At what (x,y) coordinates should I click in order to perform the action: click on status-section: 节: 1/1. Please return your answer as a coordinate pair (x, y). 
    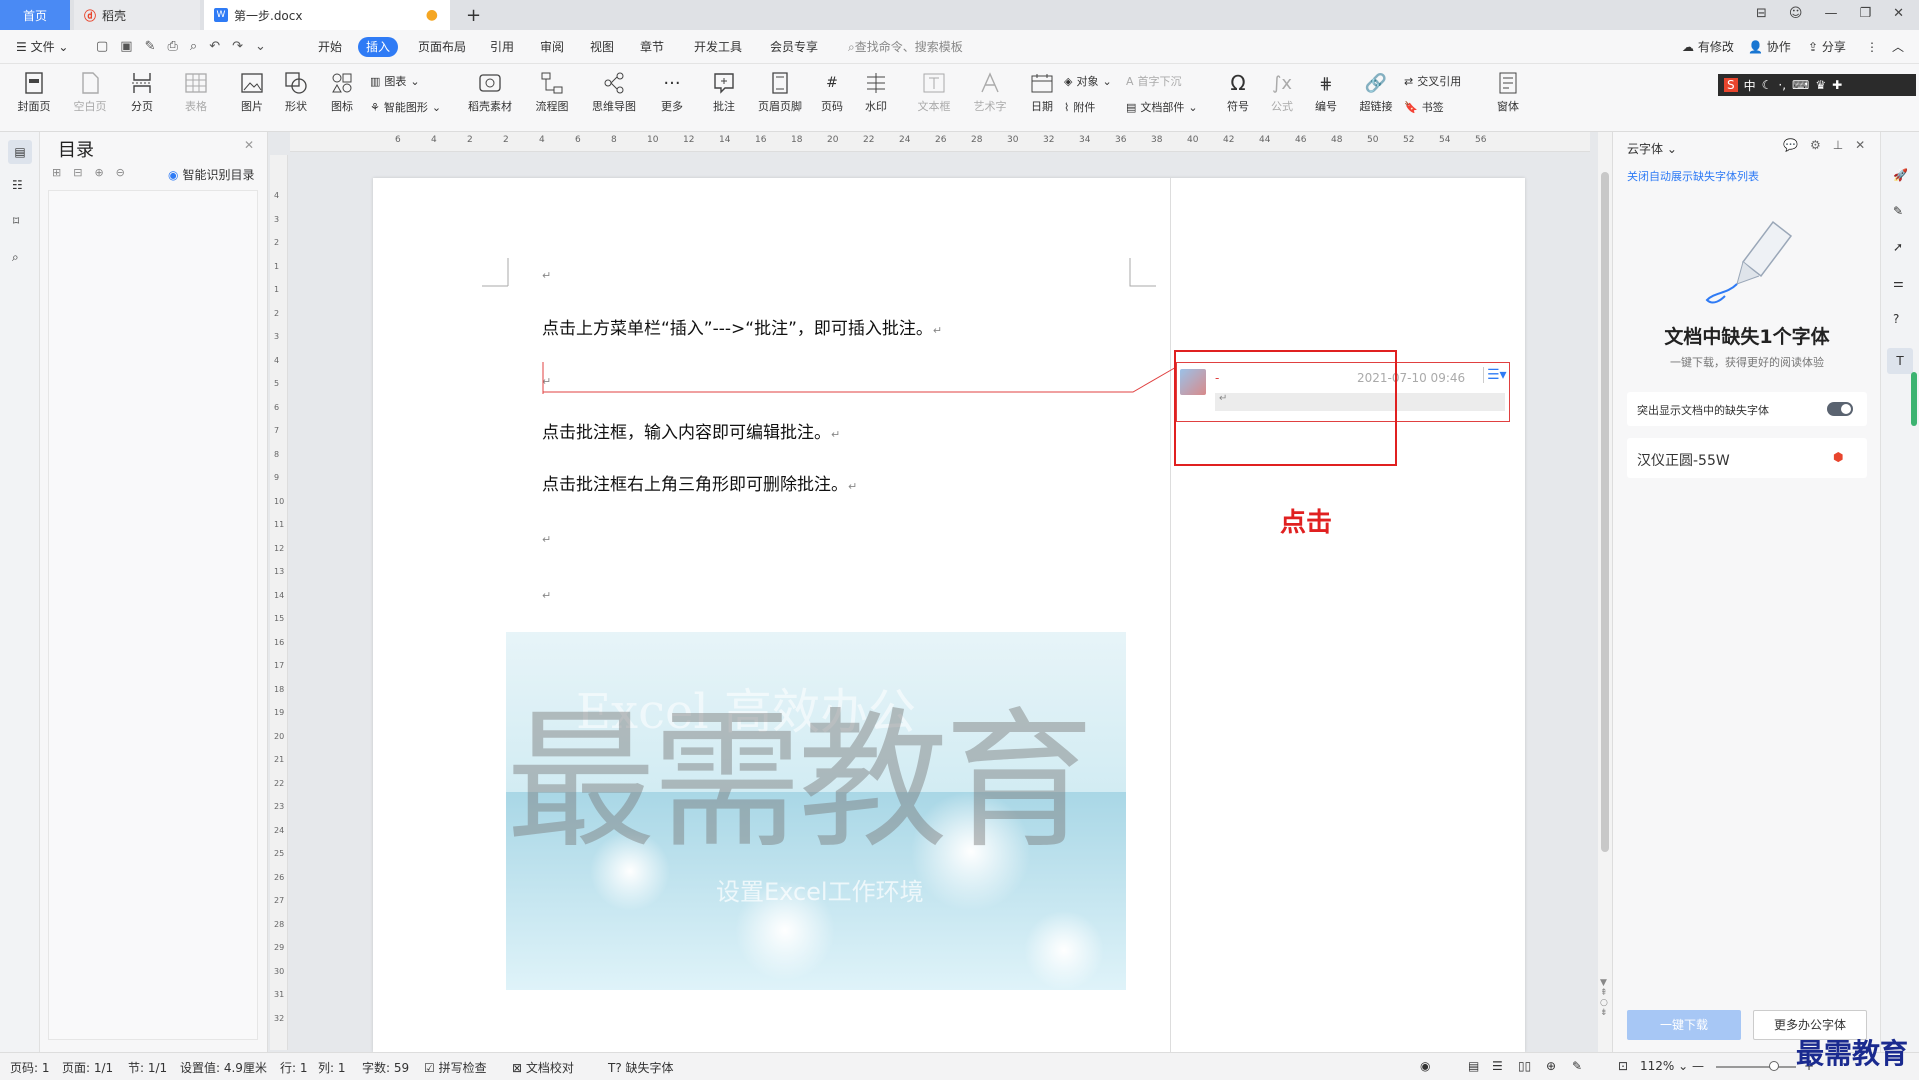
    Looking at the image, I should click on (147, 1067).